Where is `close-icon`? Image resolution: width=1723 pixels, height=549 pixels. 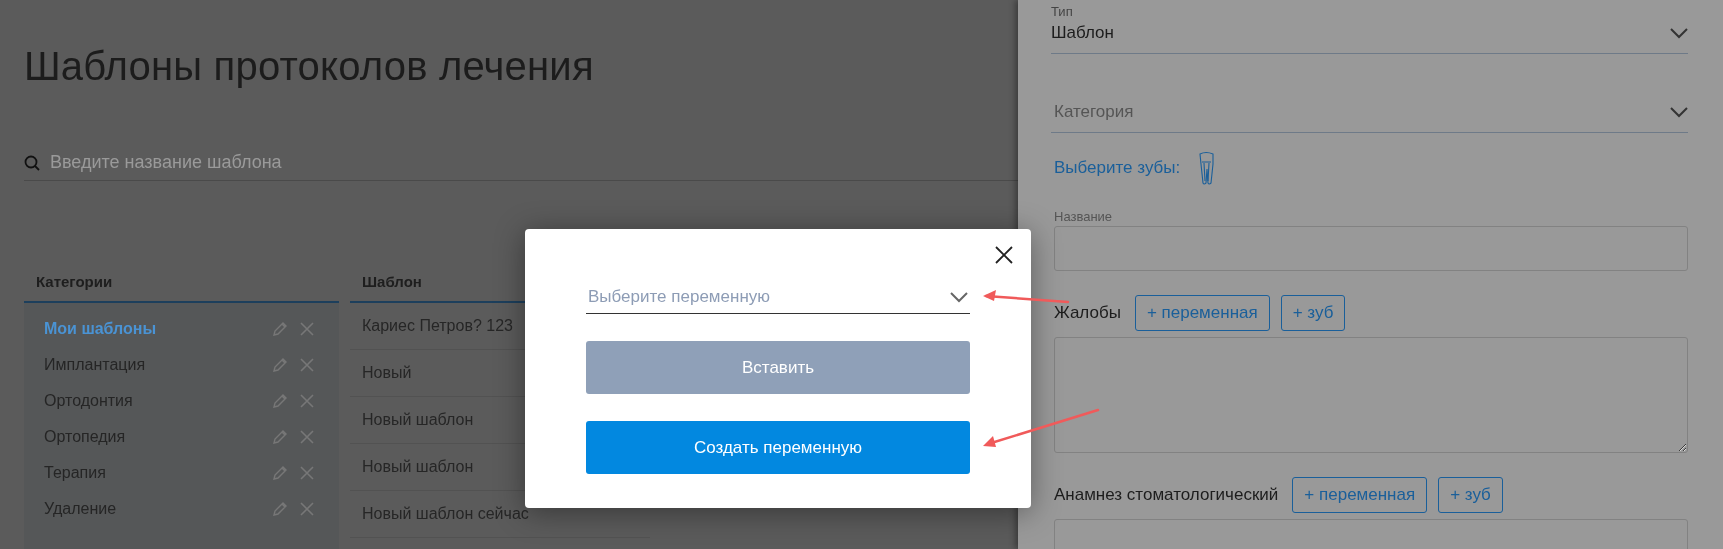
close-icon is located at coordinates (1004, 255).